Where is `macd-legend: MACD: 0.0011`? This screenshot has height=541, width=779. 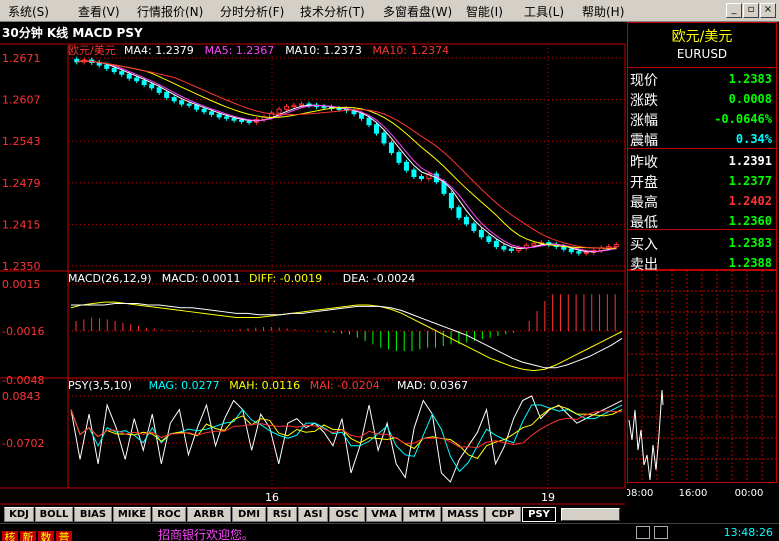 macd-legend: MACD: 0.0011 is located at coordinates (201, 278).